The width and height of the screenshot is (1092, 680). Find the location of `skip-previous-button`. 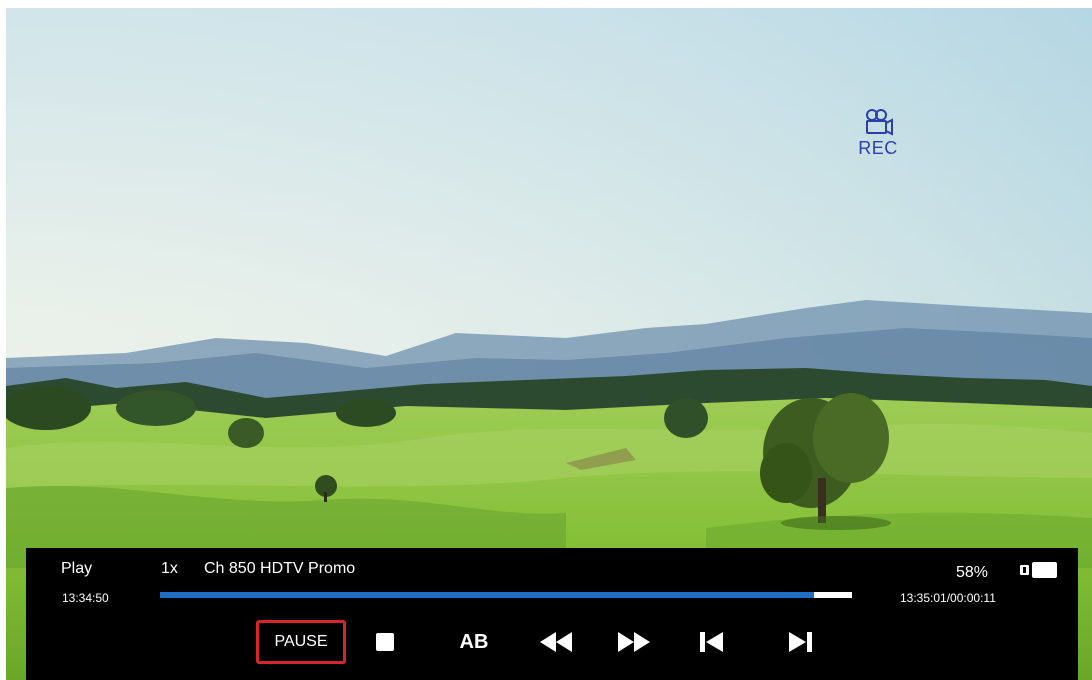

skip-previous-button is located at coordinates (712, 642).